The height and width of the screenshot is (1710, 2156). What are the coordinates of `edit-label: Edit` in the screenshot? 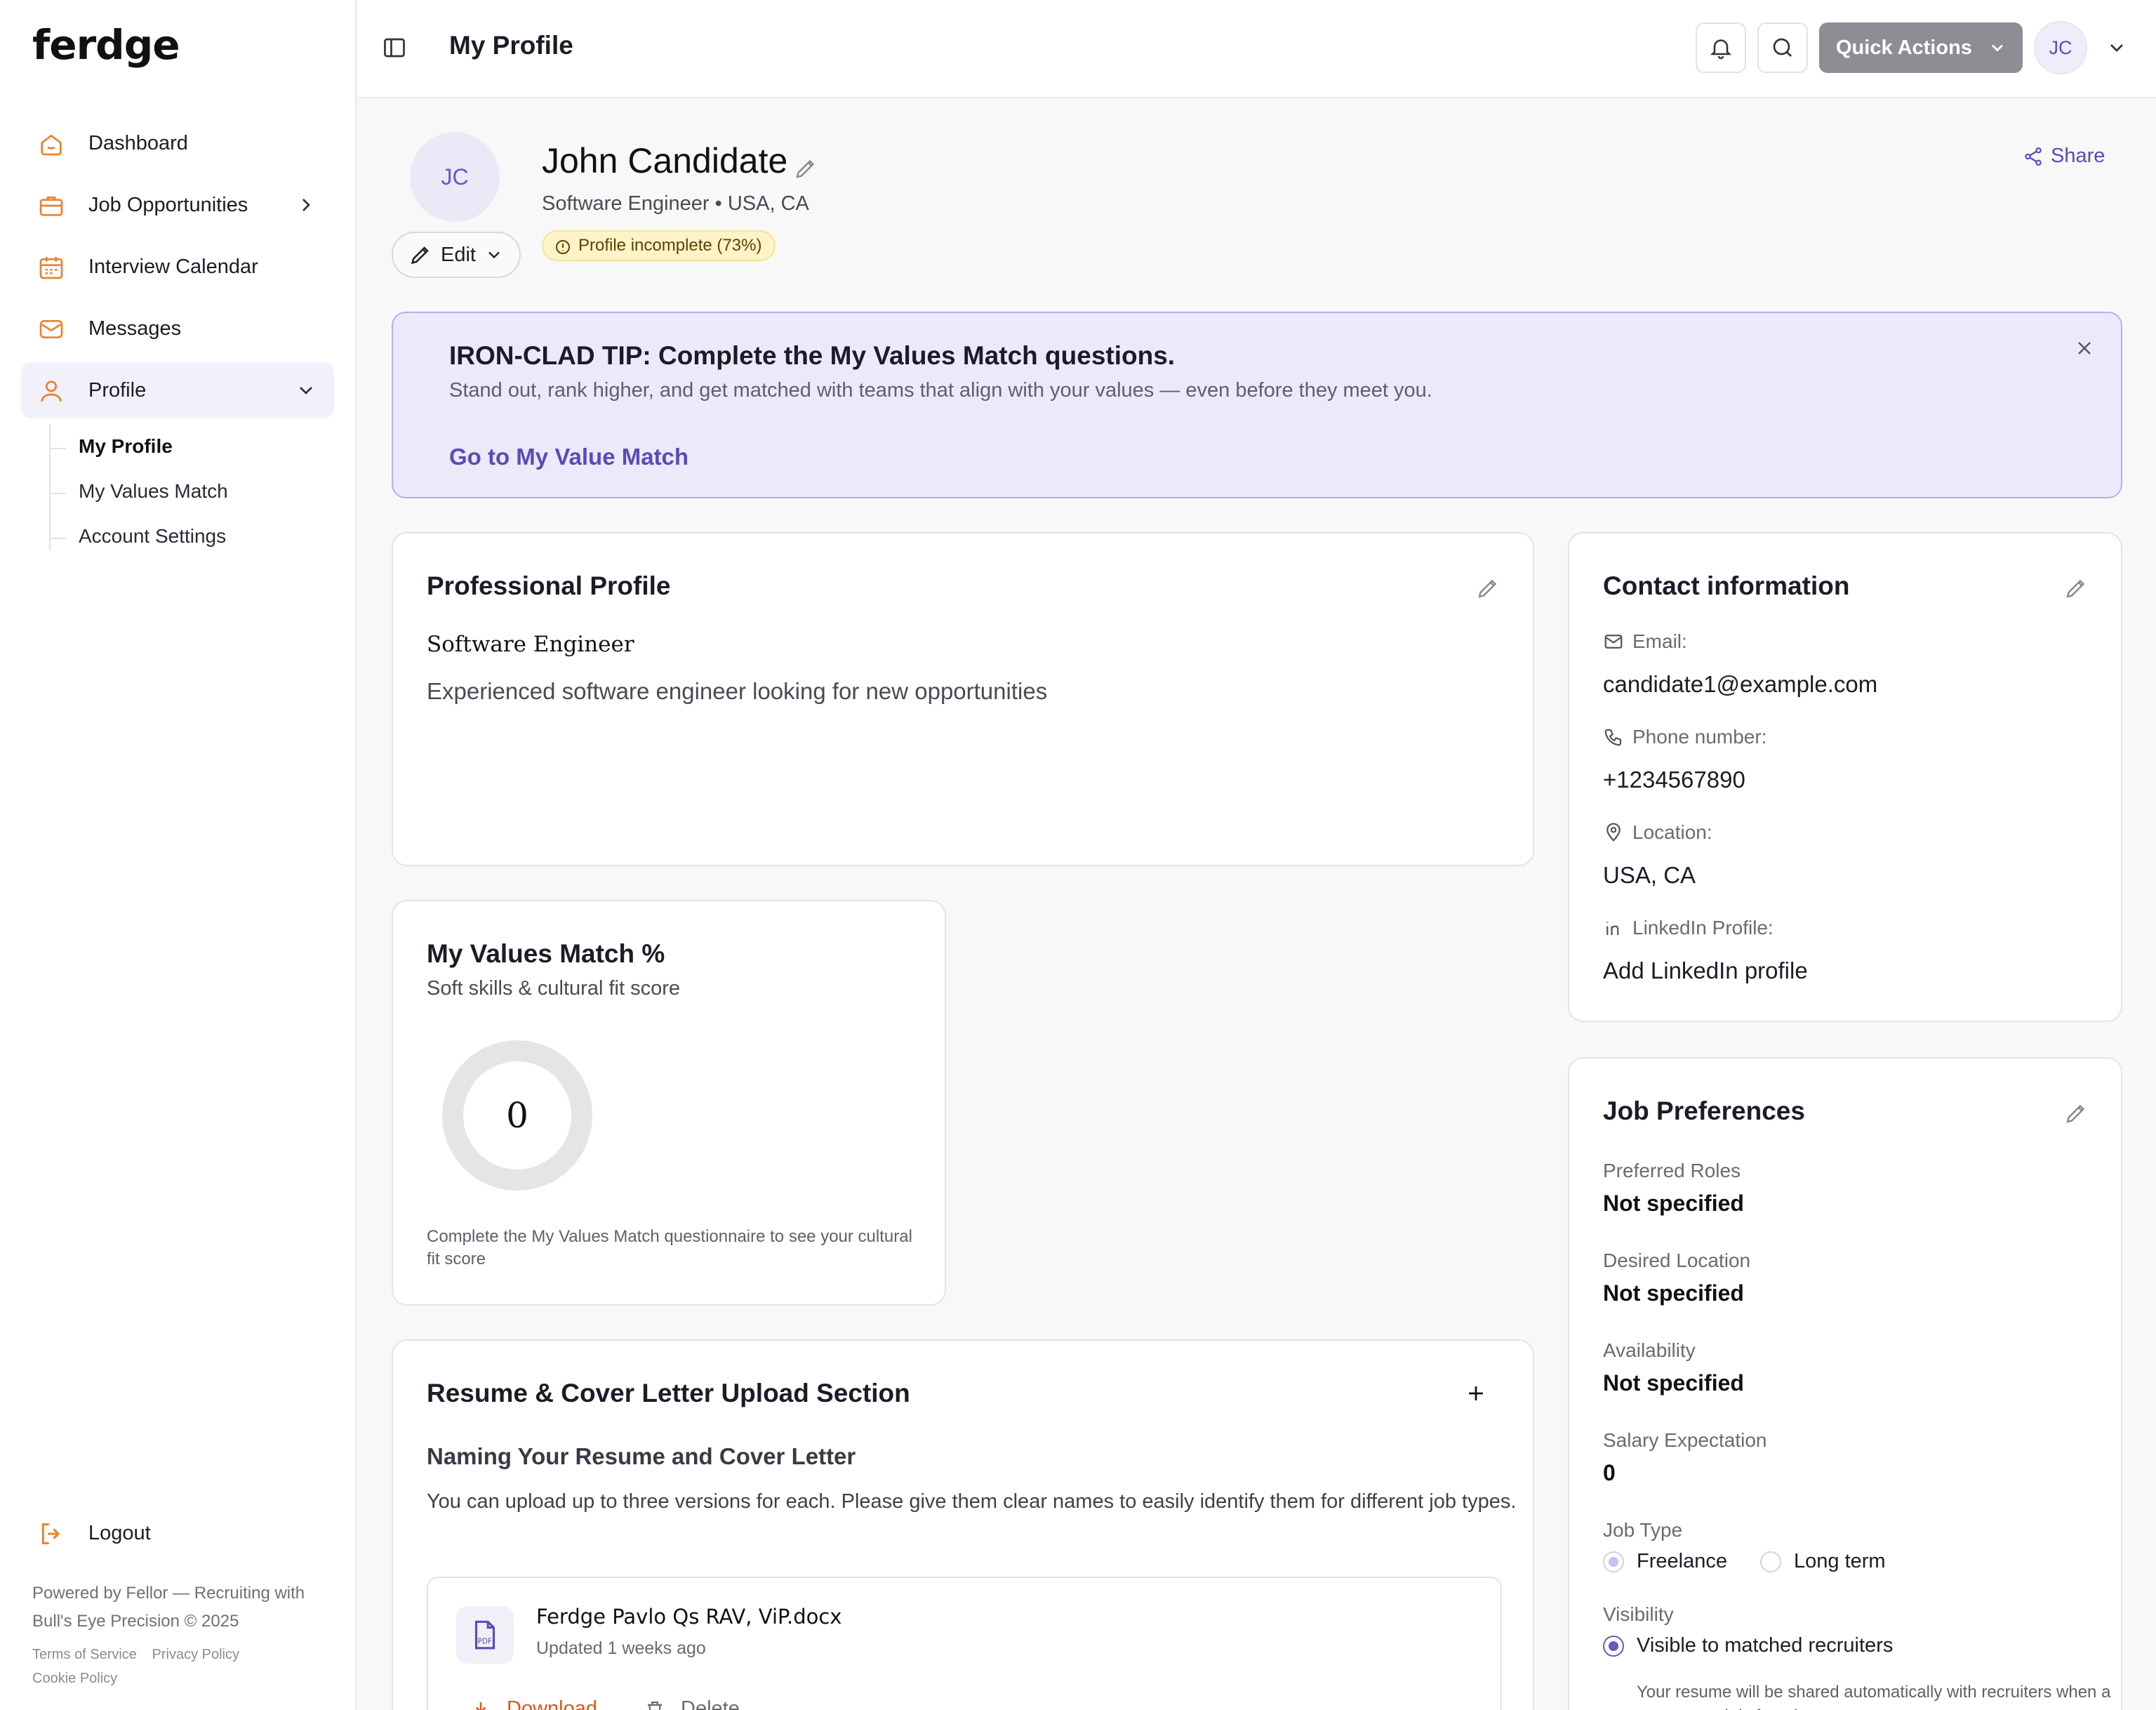 It's located at (458, 254).